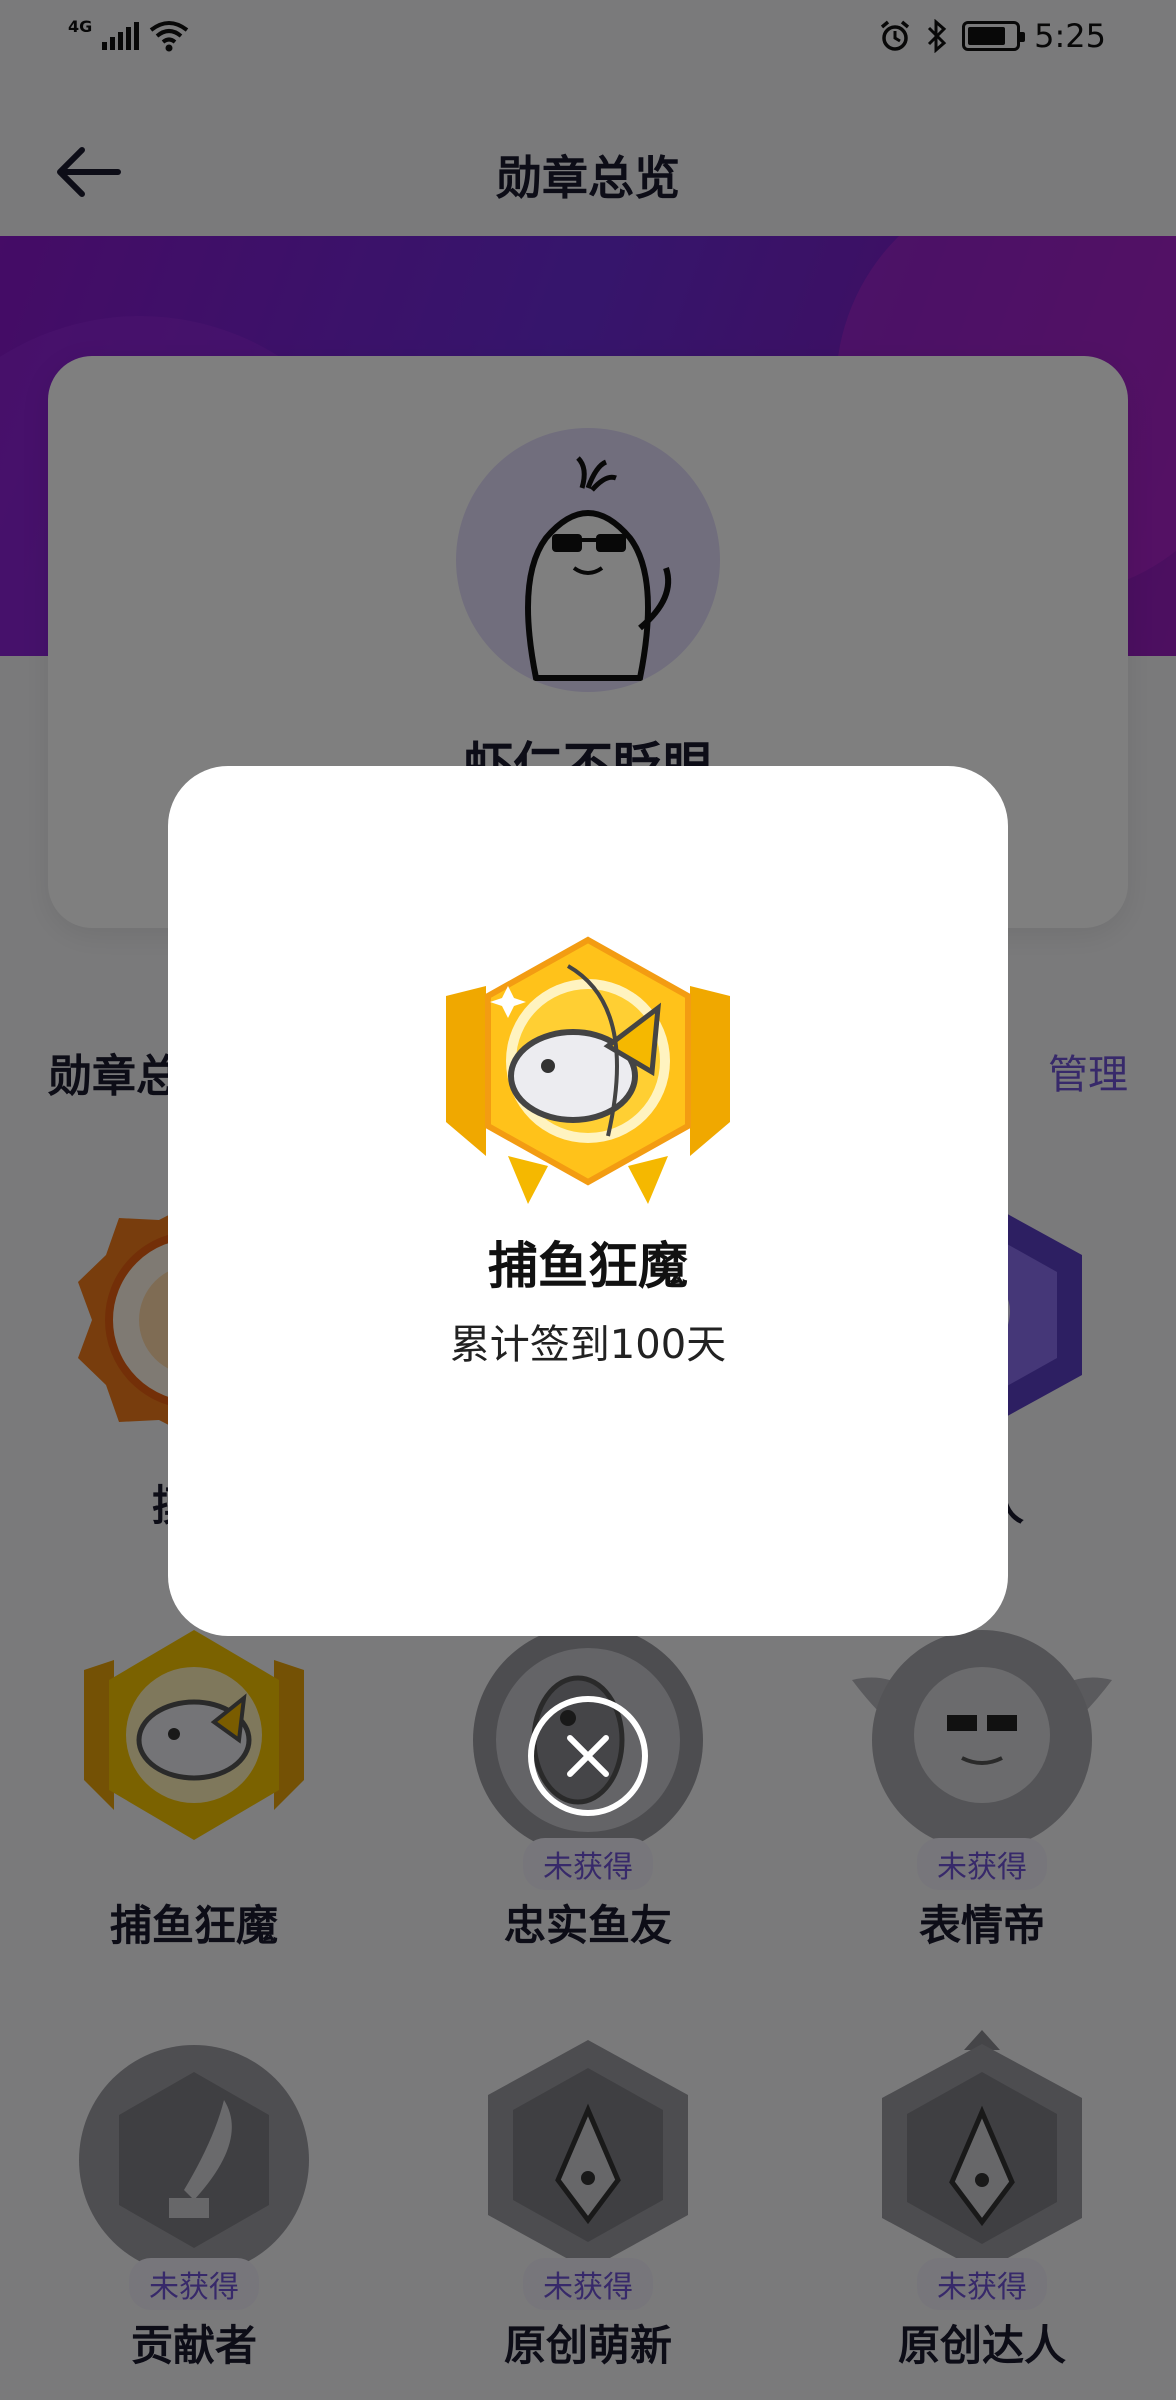 This screenshot has width=1176, height=2400. I want to click on badge-large-icon, so click(588, 1076).